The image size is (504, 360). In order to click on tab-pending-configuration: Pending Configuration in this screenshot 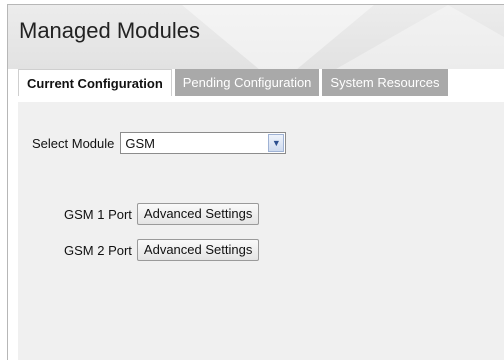, I will do `click(247, 82)`.